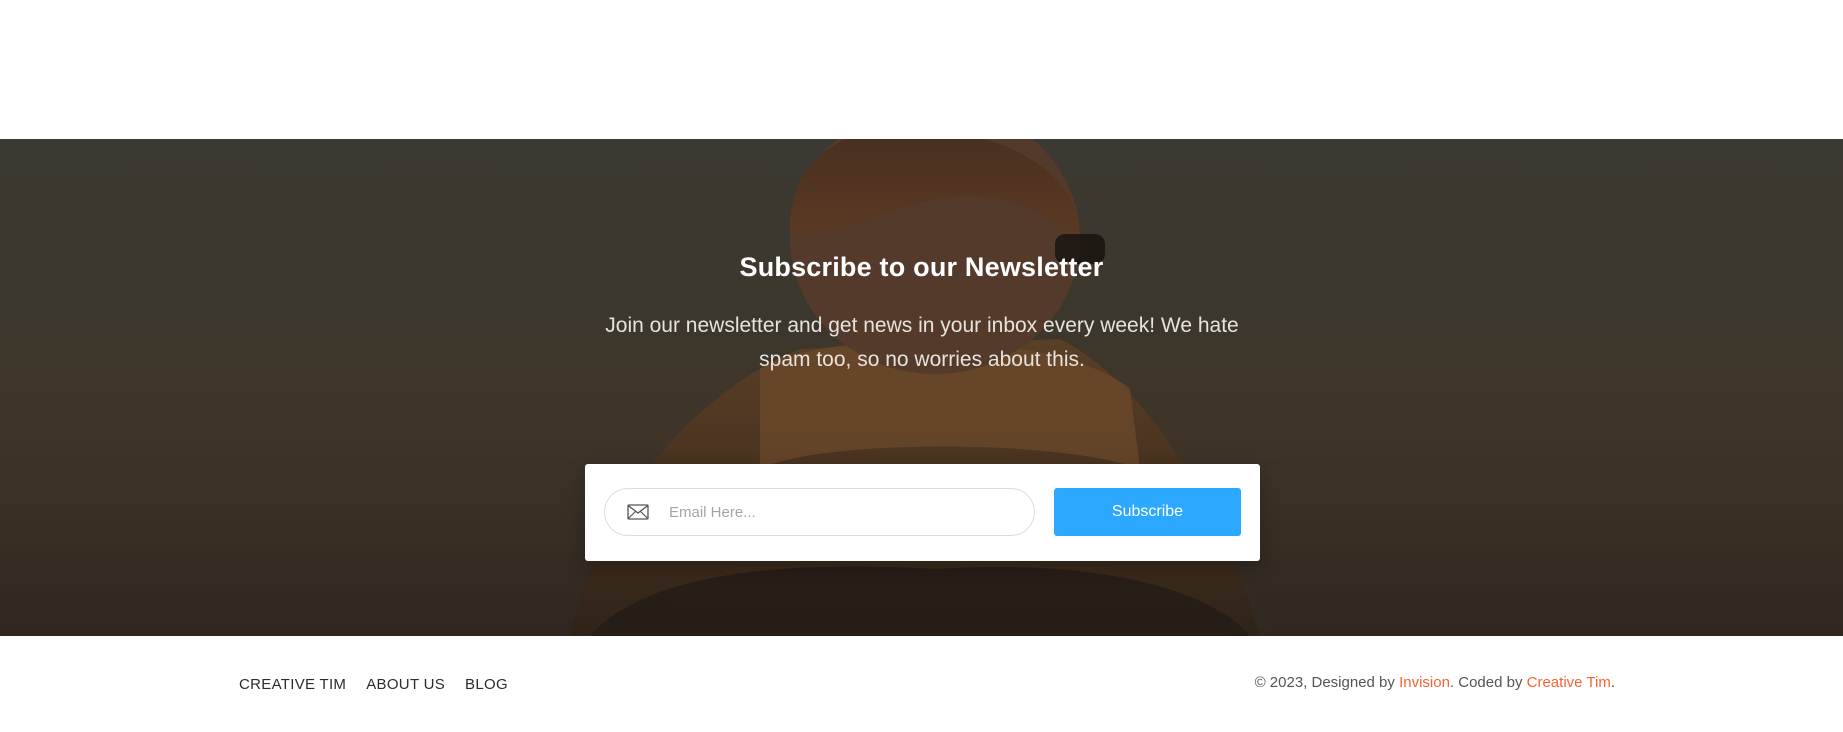 The width and height of the screenshot is (1843, 732). What do you see at coordinates (638, 512) in the screenshot?
I see `envelope-icon` at bounding box center [638, 512].